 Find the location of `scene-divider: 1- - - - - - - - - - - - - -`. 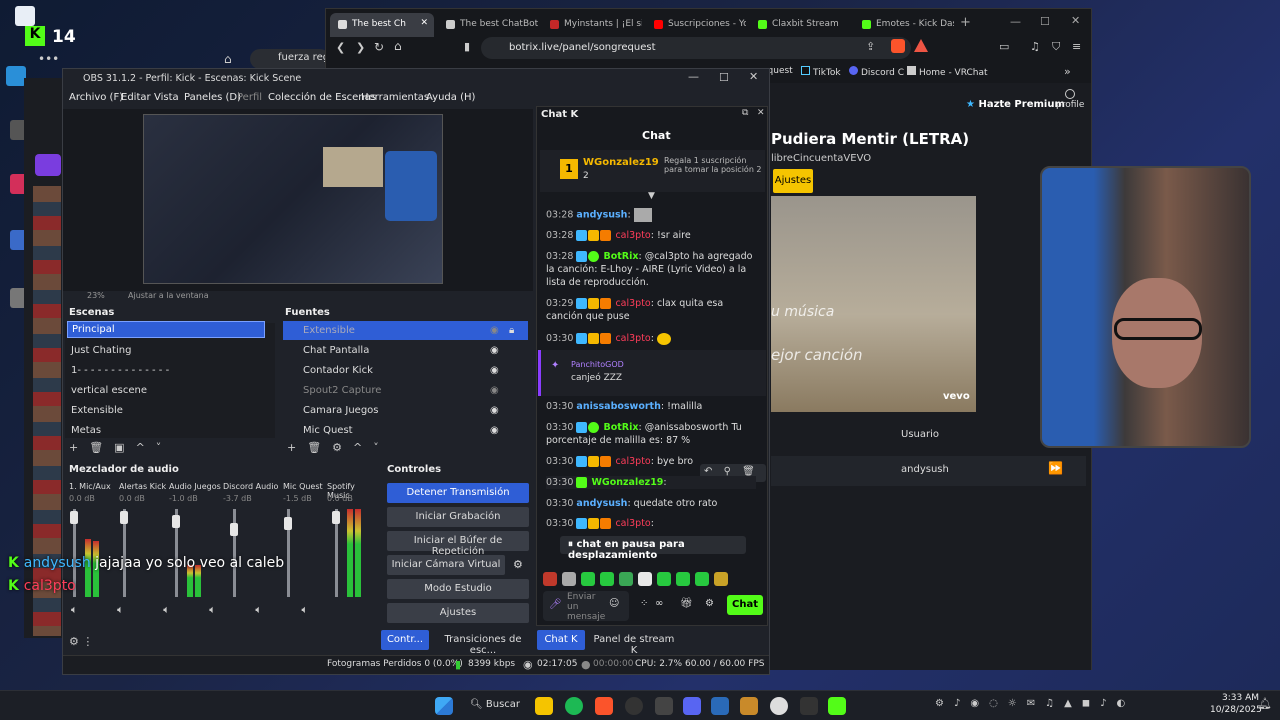

scene-divider: 1- - - - - - - - - - - - - - is located at coordinates (120, 370).